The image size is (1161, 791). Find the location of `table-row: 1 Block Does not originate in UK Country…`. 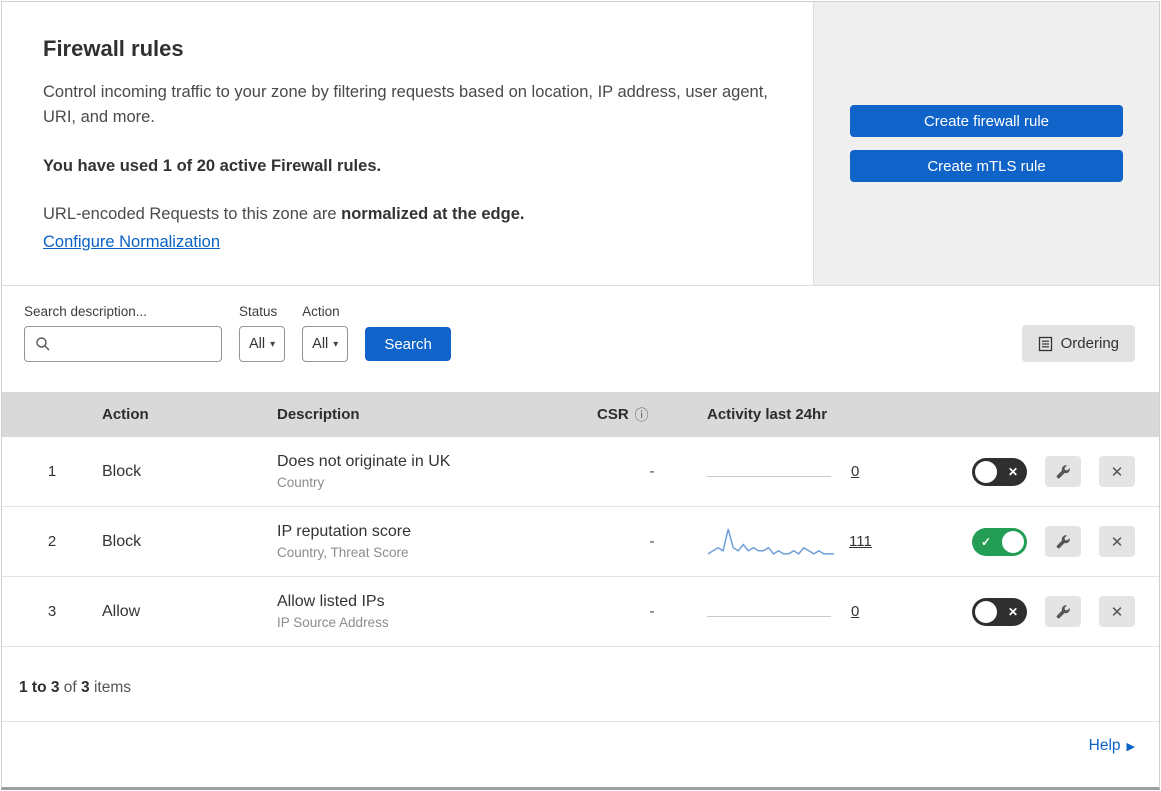

table-row: 1 Block Does not originate in UK Country… is located at coordinates (580, 472).